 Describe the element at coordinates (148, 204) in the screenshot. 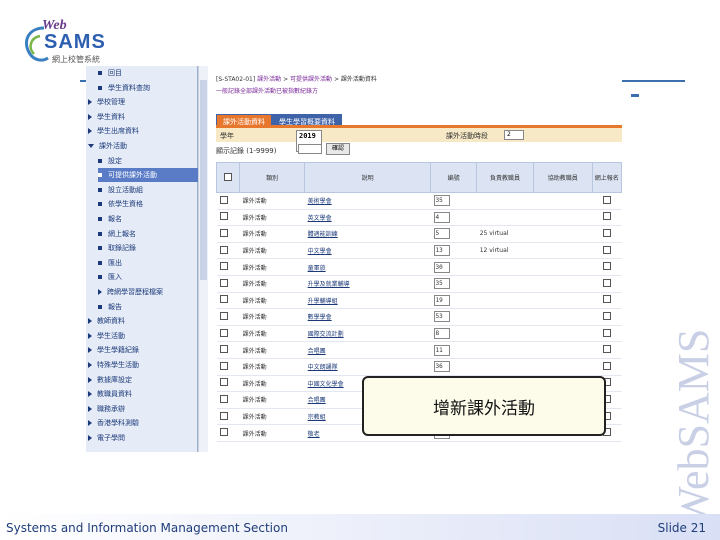

I see `sidebar-item: 依學生資格` at that location.